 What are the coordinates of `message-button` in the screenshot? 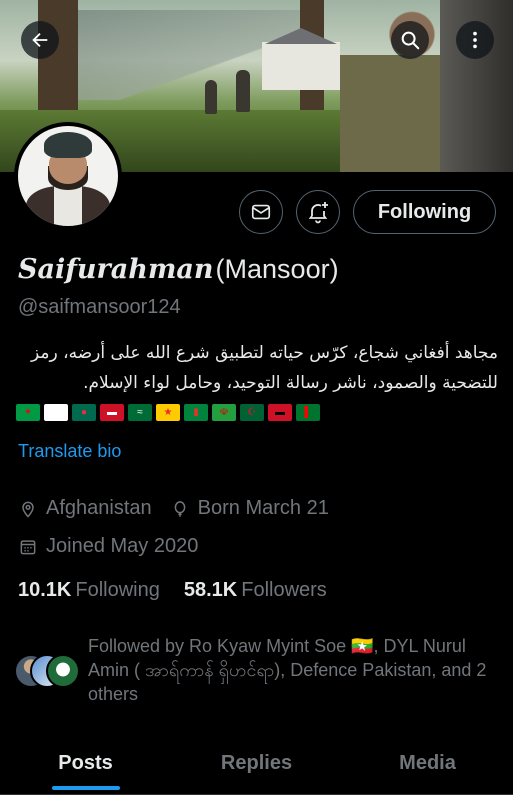 It's located at (261, 212).